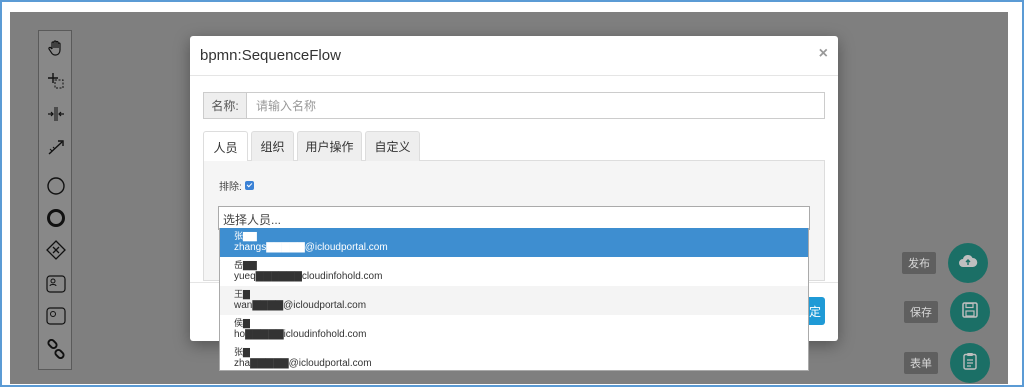 Image resolution: width=1024 pixels, height=387 pixels. What do you see at coordinates (249, 185) in the screenshot?
I see `exclude-checkbox` at bounding box center [249, 185].